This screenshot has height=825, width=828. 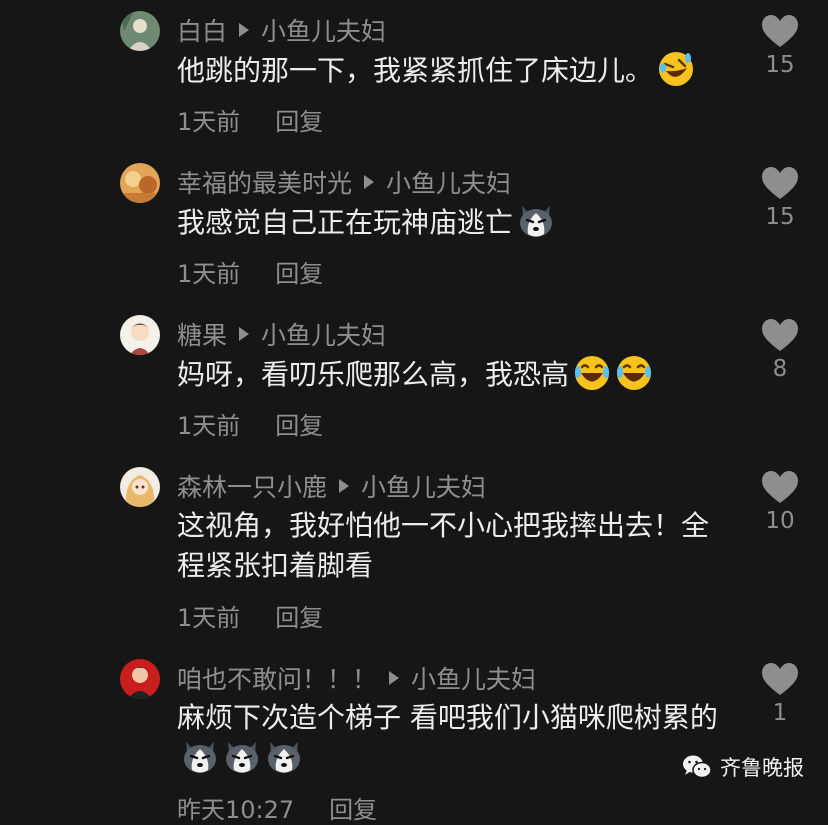 I want to click on comment-text: 麻烦下次造个梯子 看吧我们小猫咪爬树累的, so click(x=454, y=738).